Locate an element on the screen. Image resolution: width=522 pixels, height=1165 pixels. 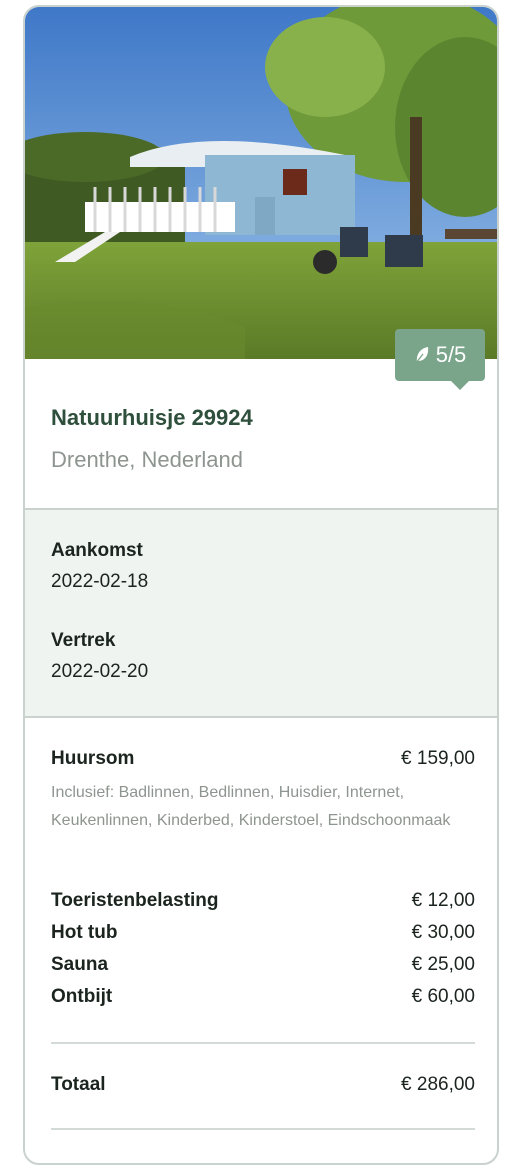
rent-row: Huursom € 159,00 is located at coordinates (263, 759).